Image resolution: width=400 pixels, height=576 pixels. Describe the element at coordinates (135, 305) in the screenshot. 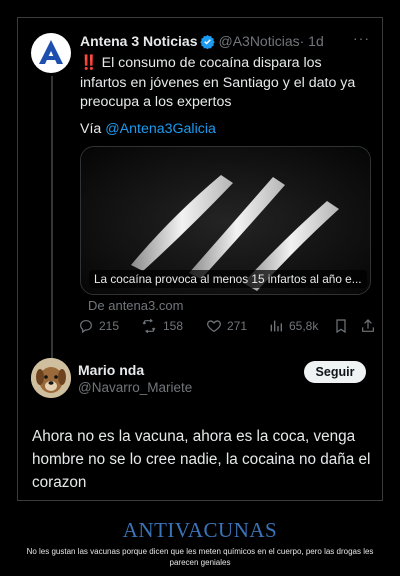

I see `card-source: De antena3.com` at that location.